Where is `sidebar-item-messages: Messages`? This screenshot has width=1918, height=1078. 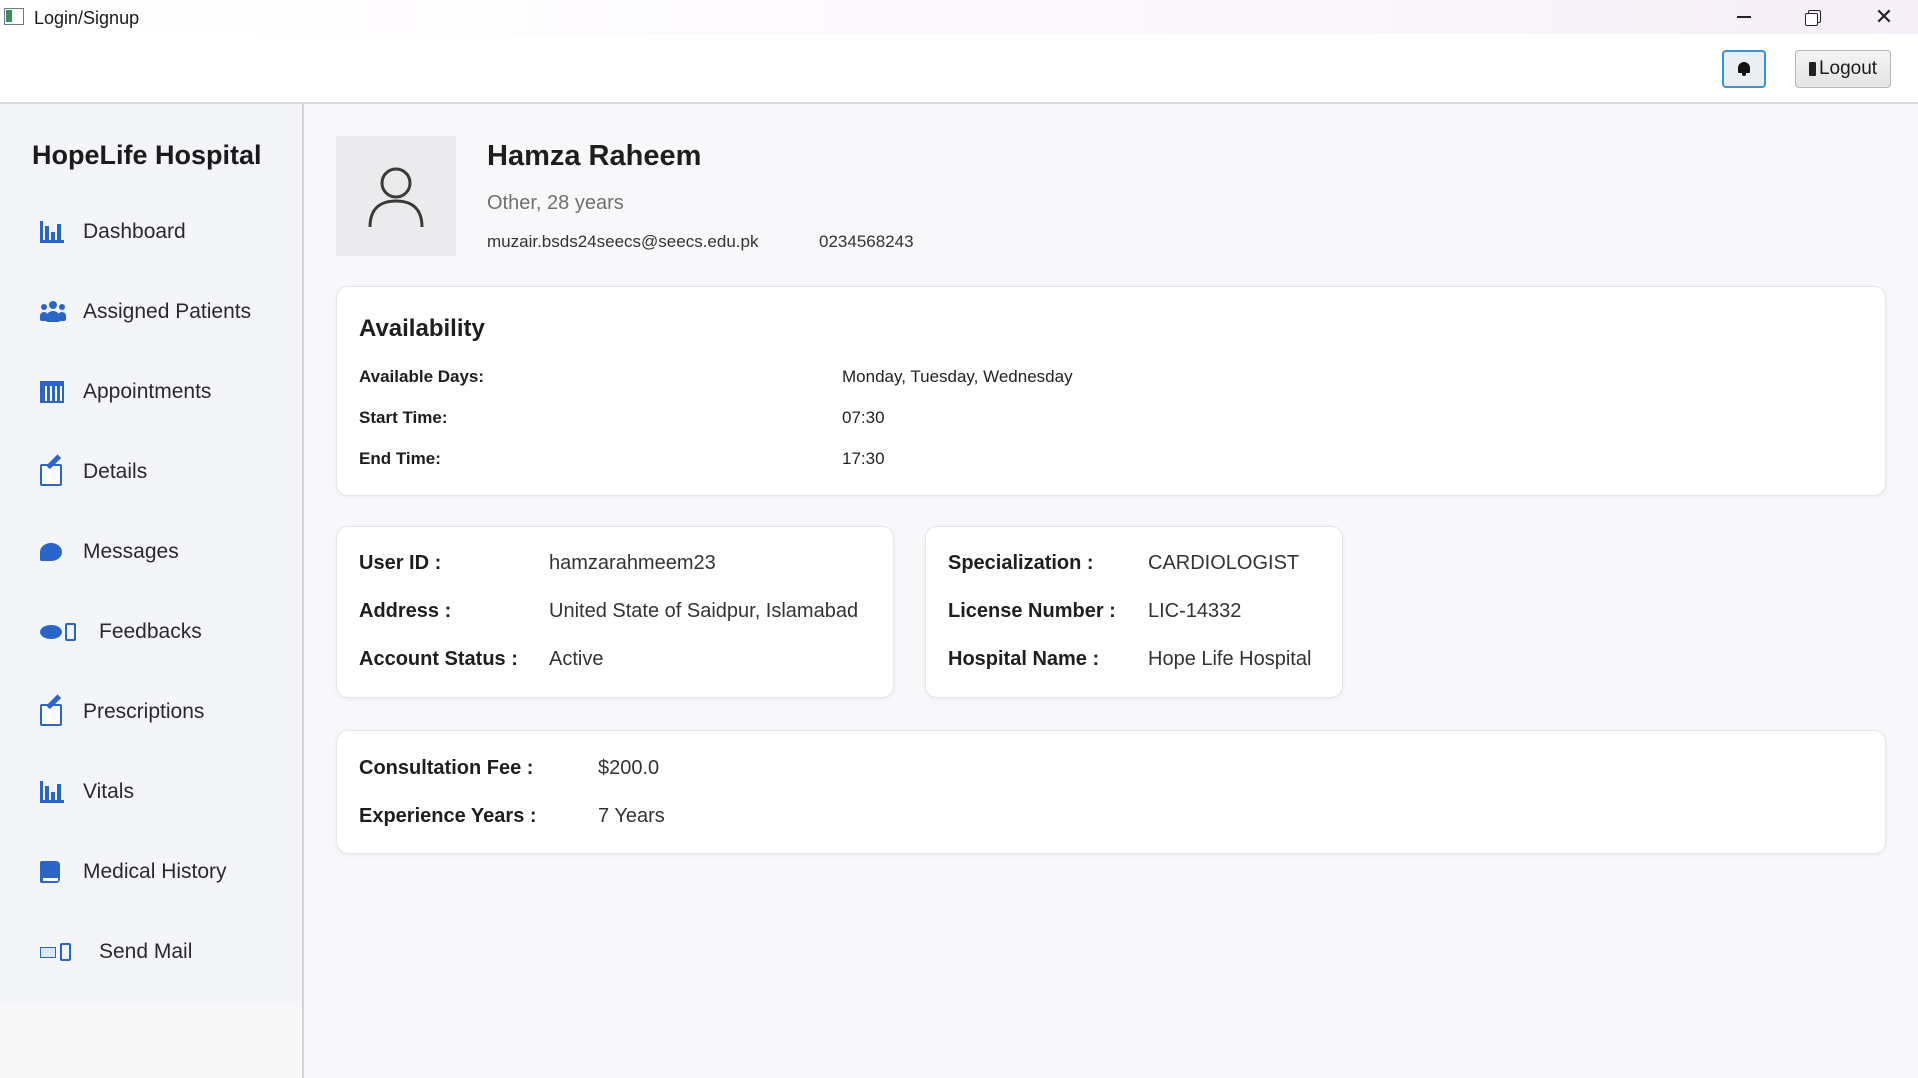
sidebar-item-messages: Messages is located at coordinates (109, 552).